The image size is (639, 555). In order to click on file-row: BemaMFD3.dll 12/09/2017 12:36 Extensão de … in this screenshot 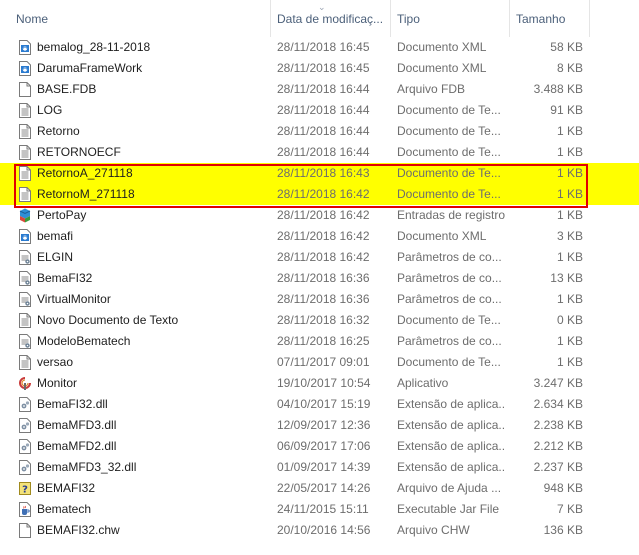, I will do `click(319, 425)`.